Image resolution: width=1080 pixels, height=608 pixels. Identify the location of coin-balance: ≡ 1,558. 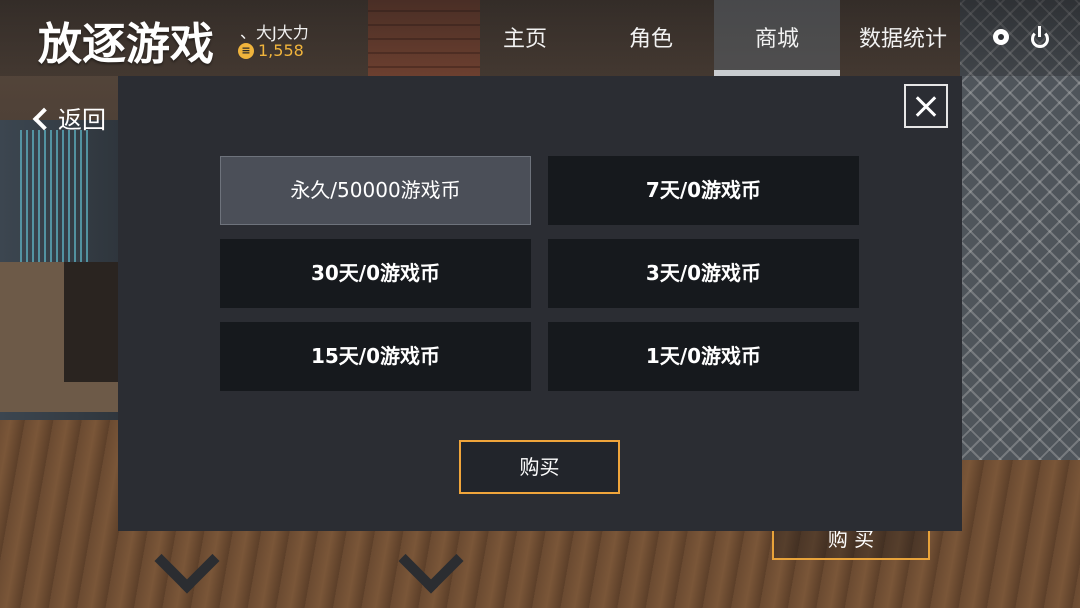
(271, 50).